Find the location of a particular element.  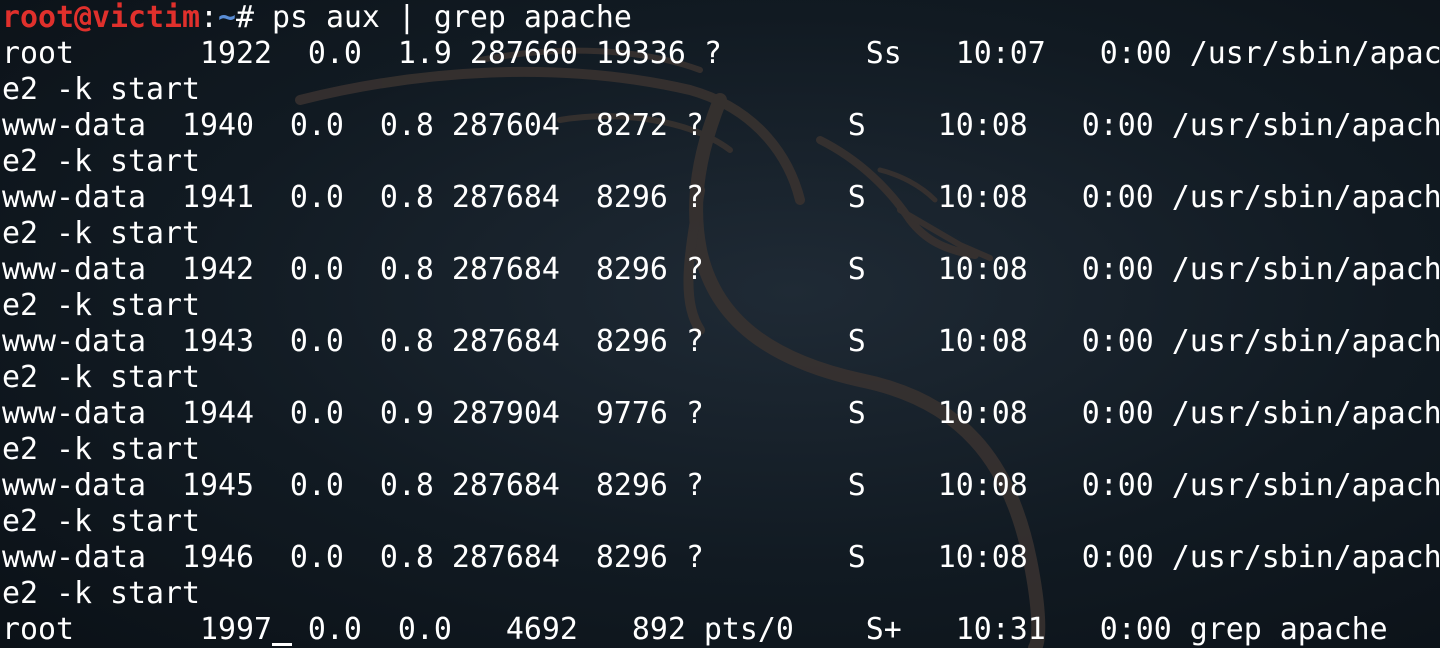

prompt-symbol: # is located at coordinates (253, 17).